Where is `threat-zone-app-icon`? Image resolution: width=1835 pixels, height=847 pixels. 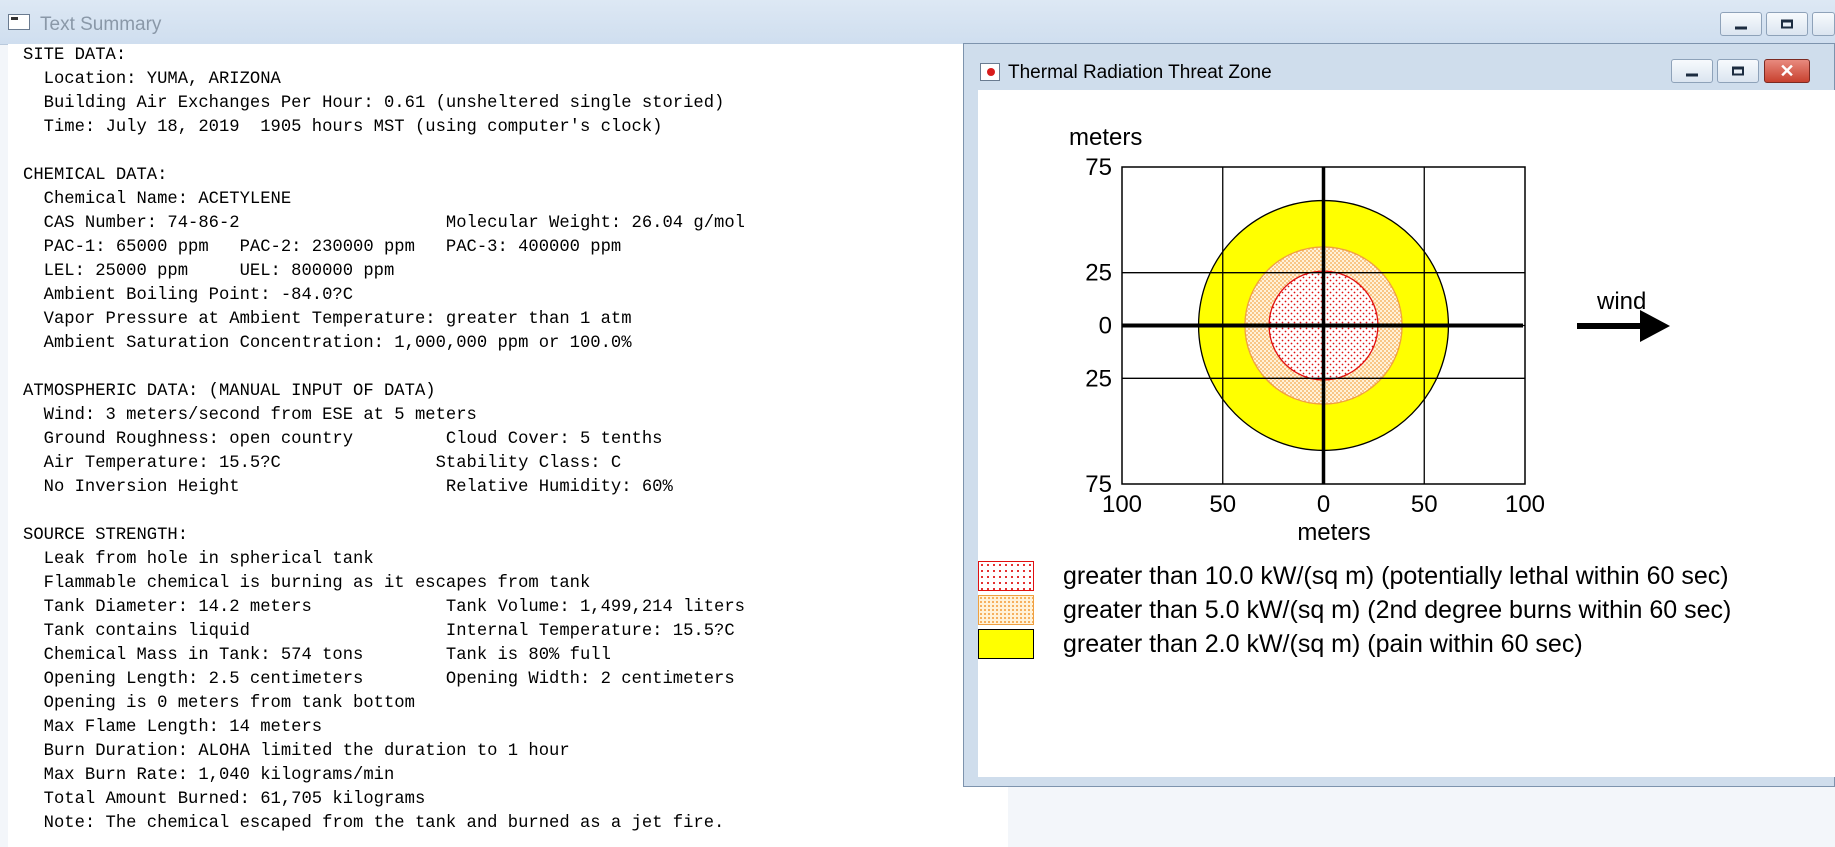 threat-zone-app-icon is located at coordinates (990, 72).